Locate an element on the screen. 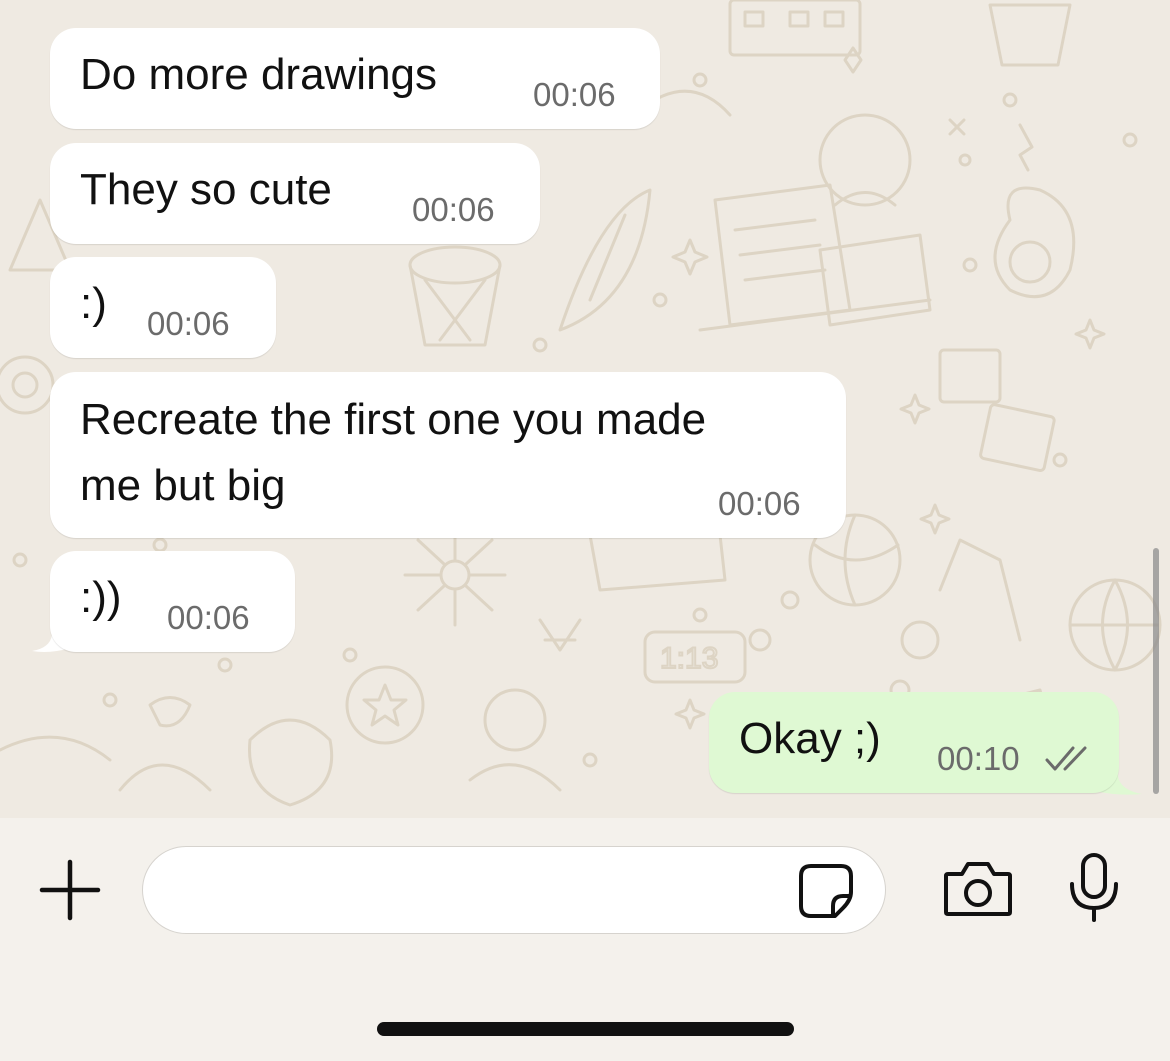  svg-text: 1:13 is located at coordinates (689, 658).